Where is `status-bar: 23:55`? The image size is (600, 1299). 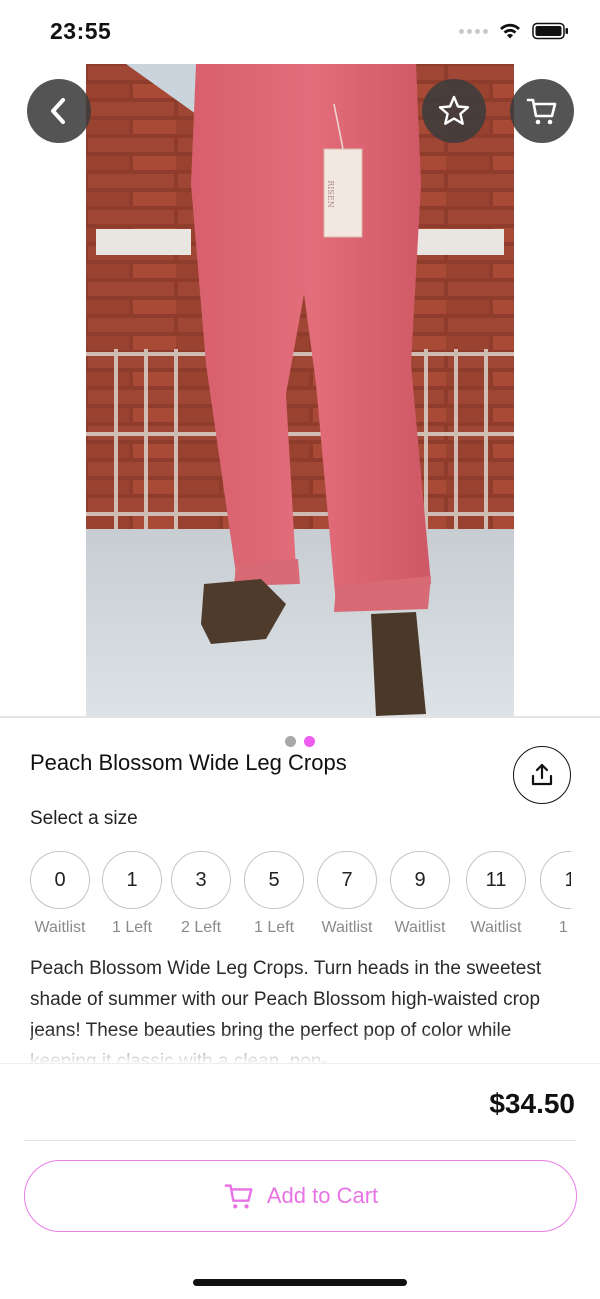 status-bar: 23:55 is located at coordinates (300, 32).